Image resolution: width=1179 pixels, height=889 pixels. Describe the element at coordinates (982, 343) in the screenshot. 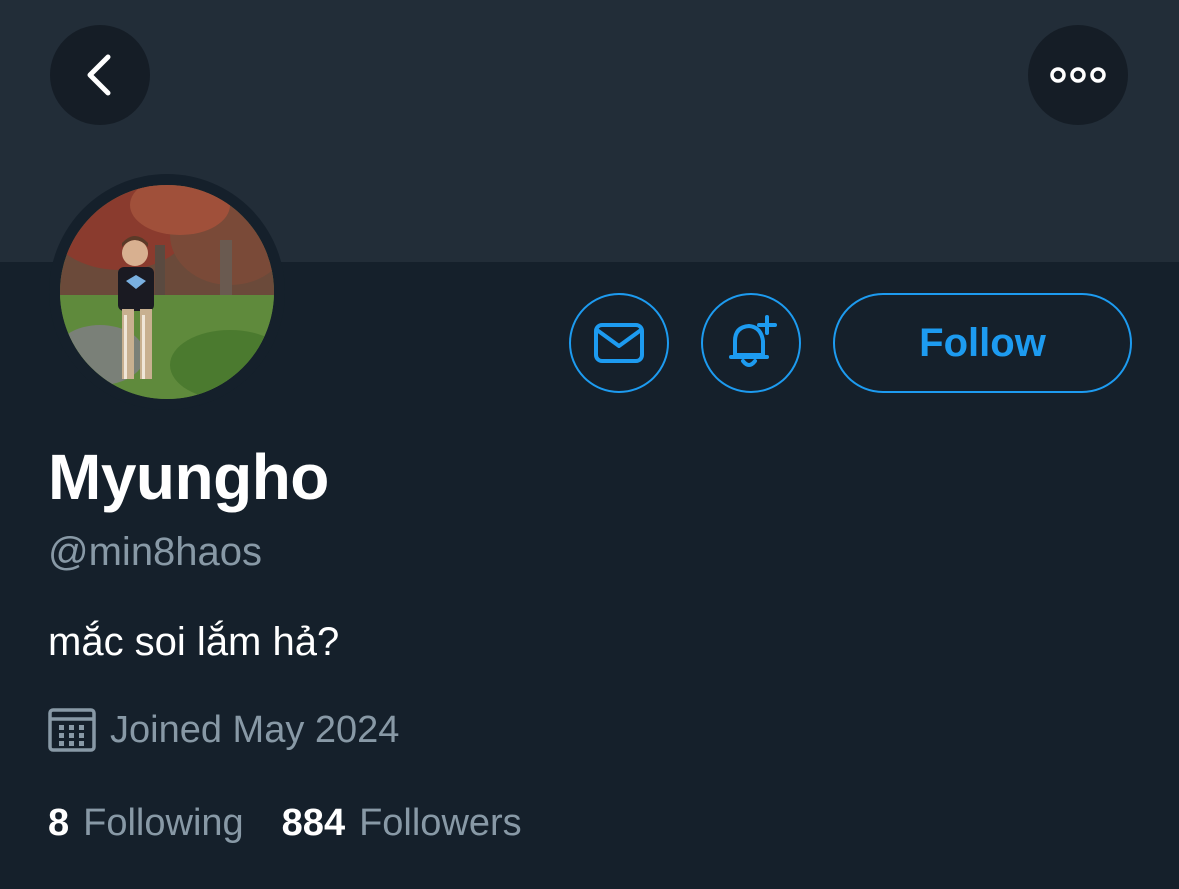

I see `follow-button: Follow` at that location.